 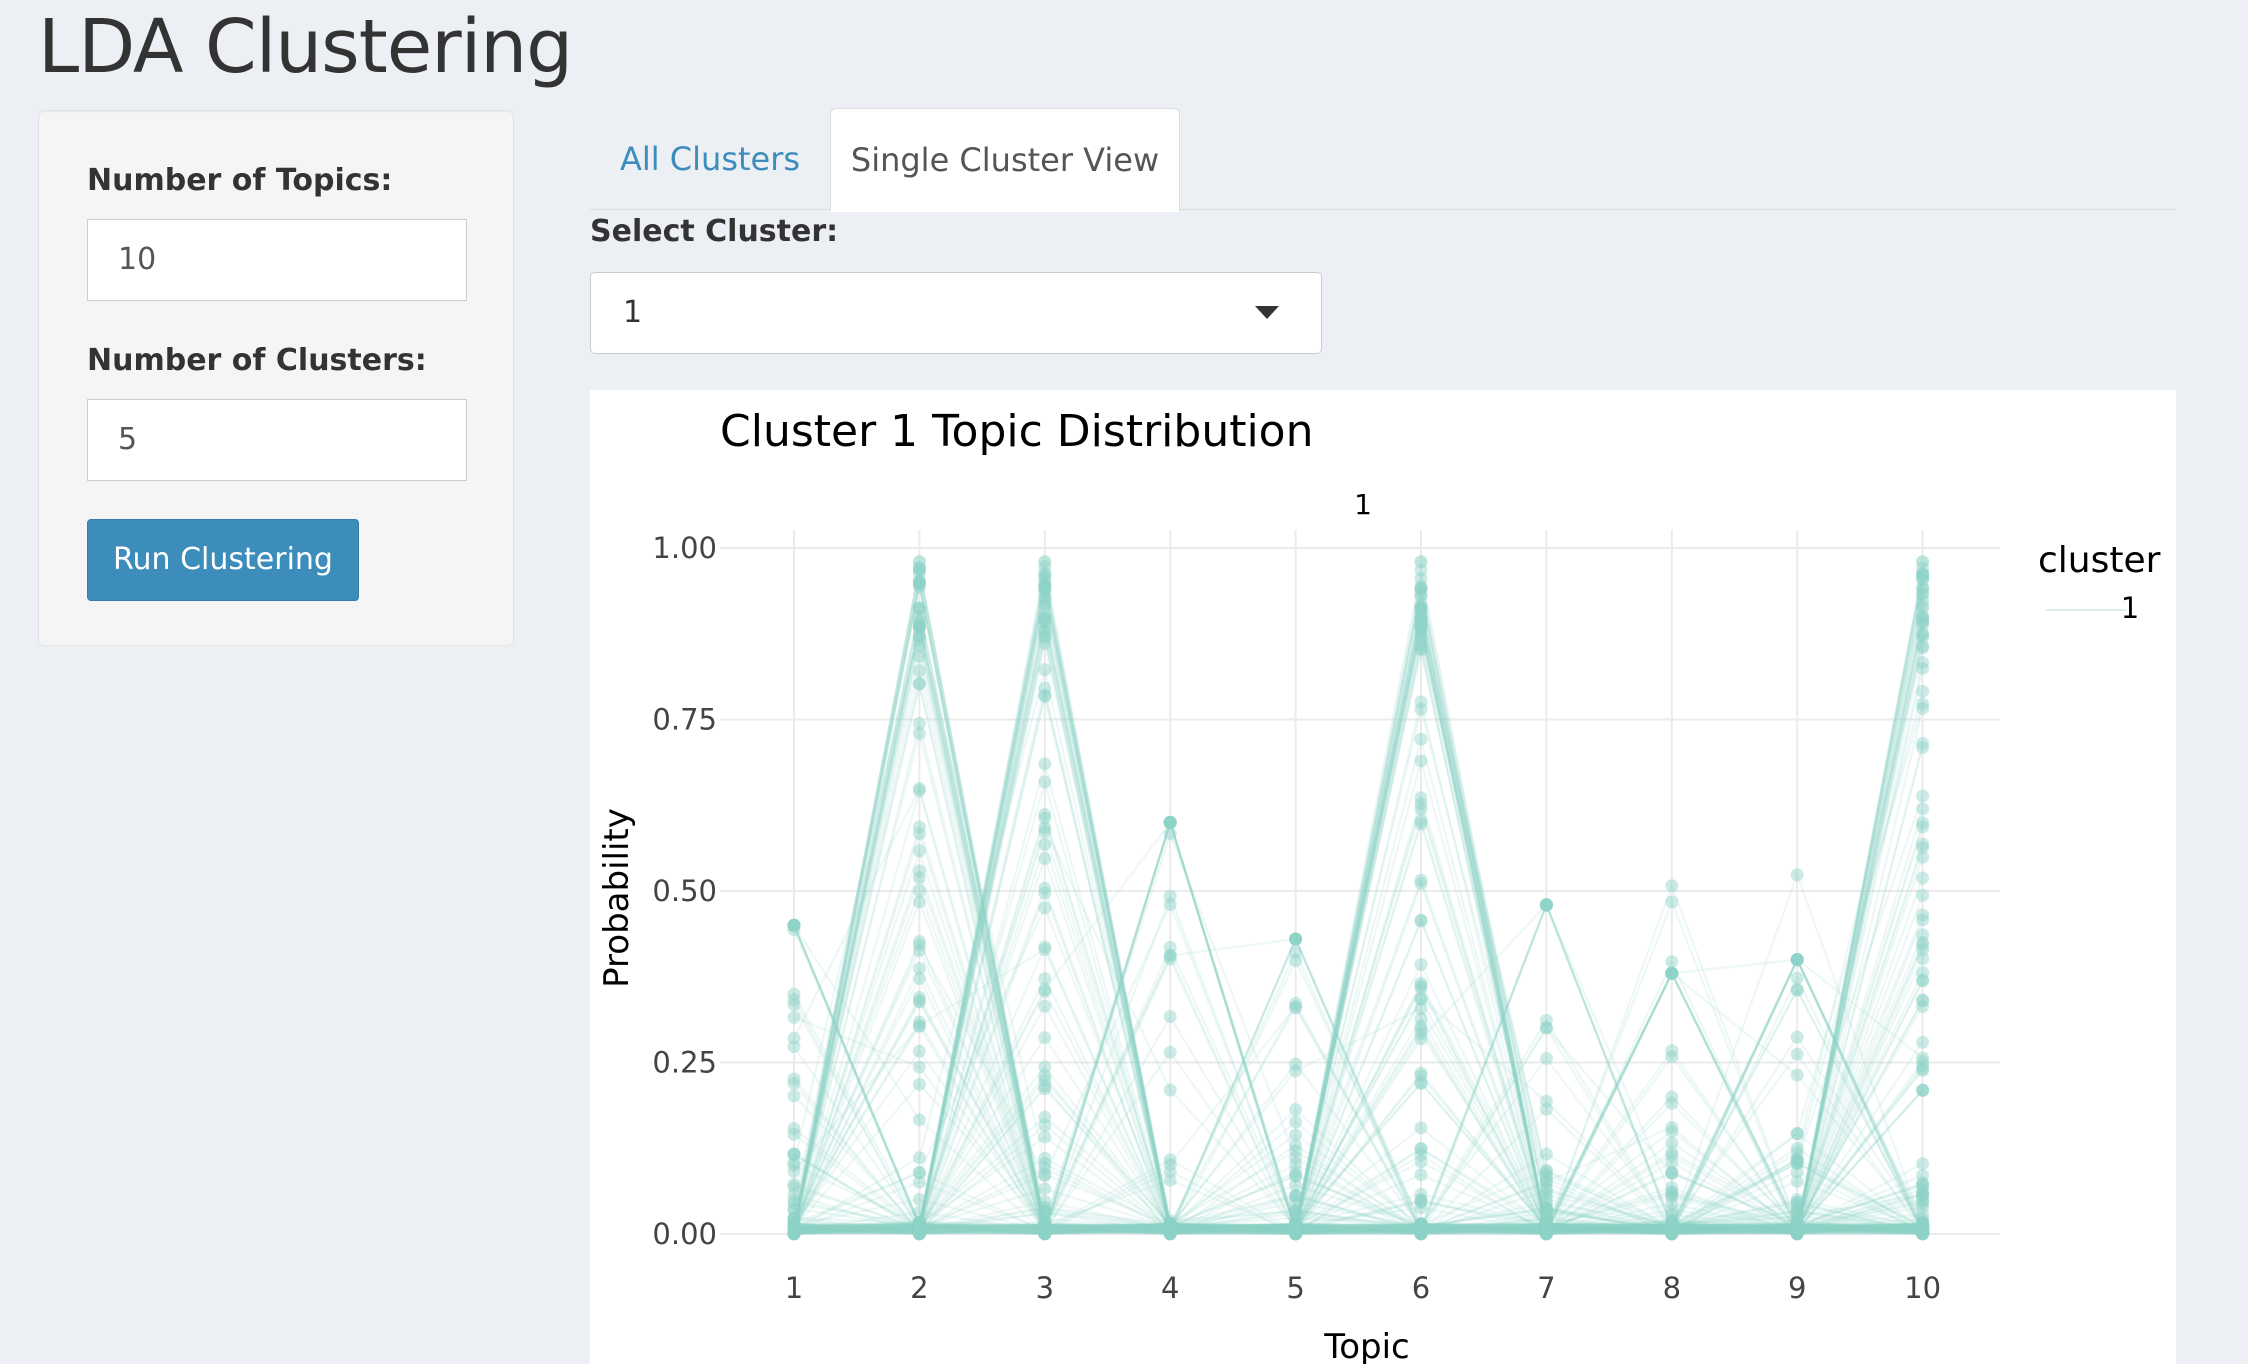 I want to click on number-of-clusters-input: 5, so click(x=277, y=440).